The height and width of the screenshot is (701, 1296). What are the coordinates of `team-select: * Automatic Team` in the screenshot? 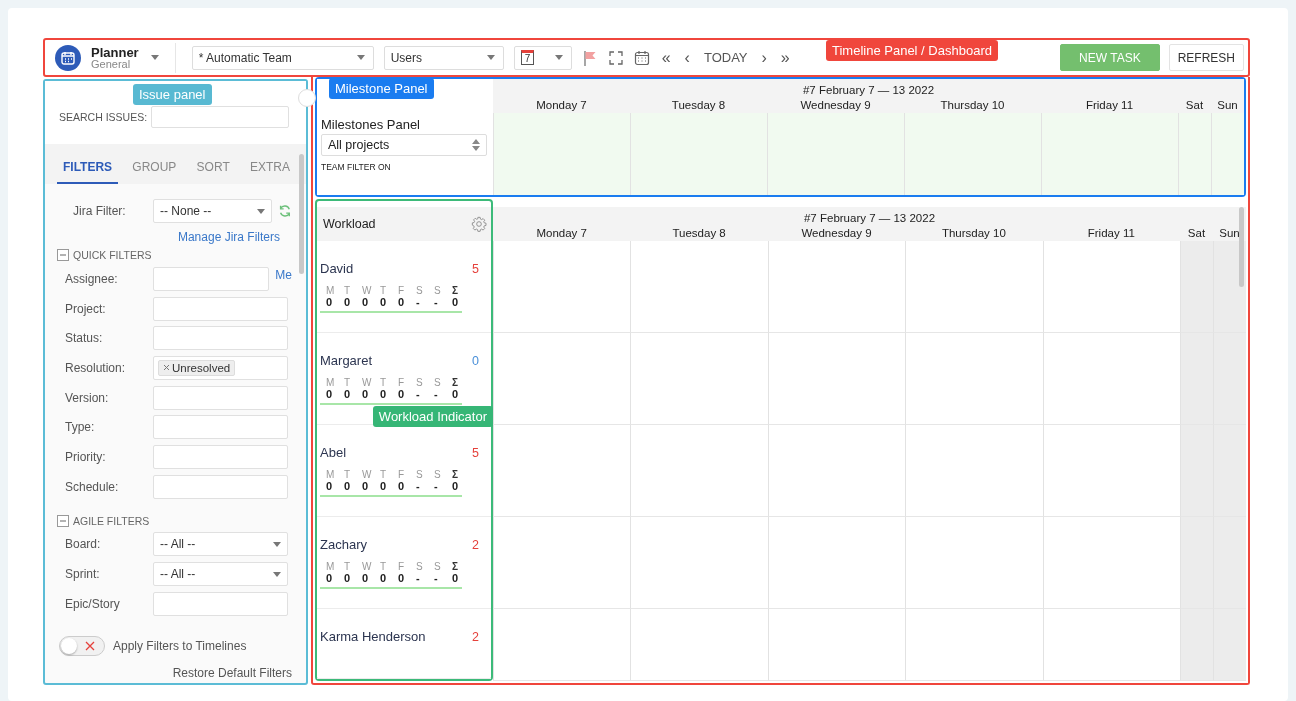 It's located at (282, 57).